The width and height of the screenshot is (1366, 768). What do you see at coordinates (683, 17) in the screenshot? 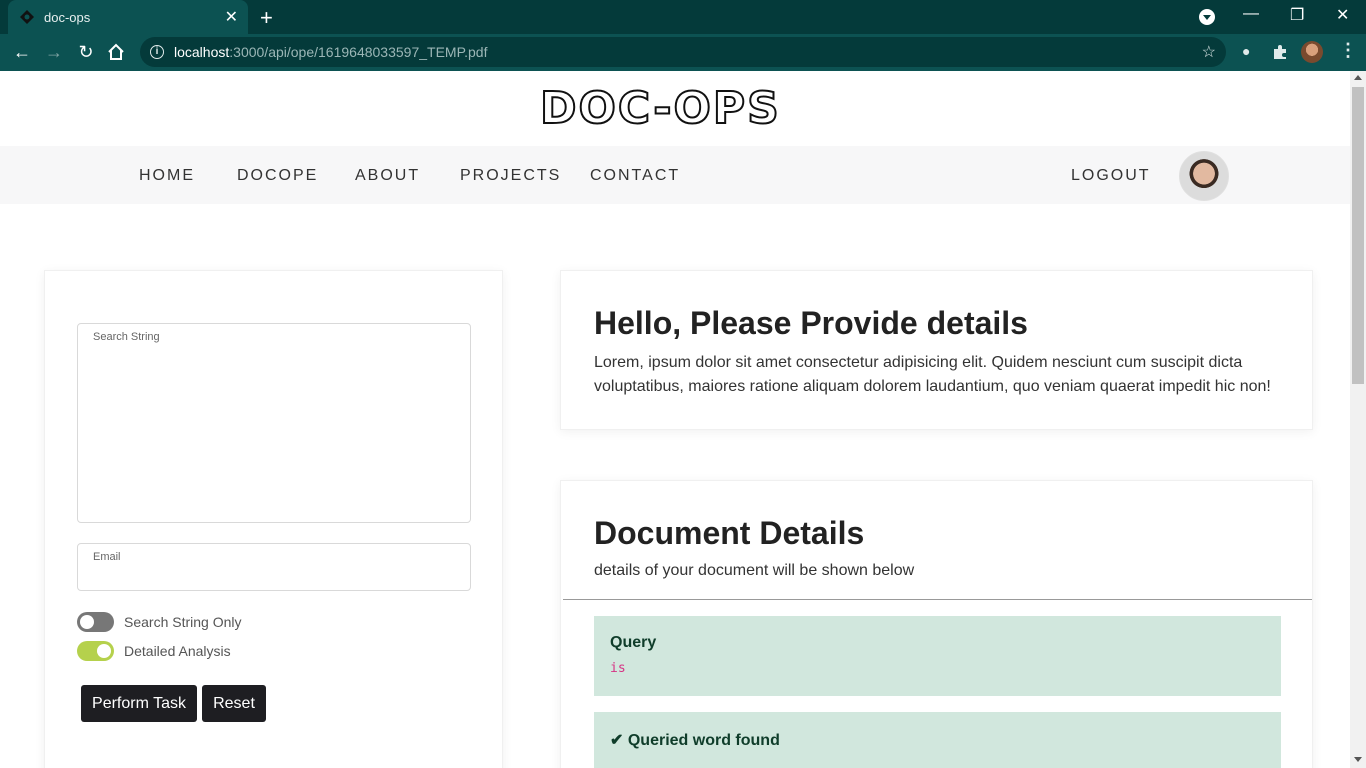
I see `browser-tab-strip: doc-ops ✕ + — ❐ ✕` at bounding box center [683, 17].